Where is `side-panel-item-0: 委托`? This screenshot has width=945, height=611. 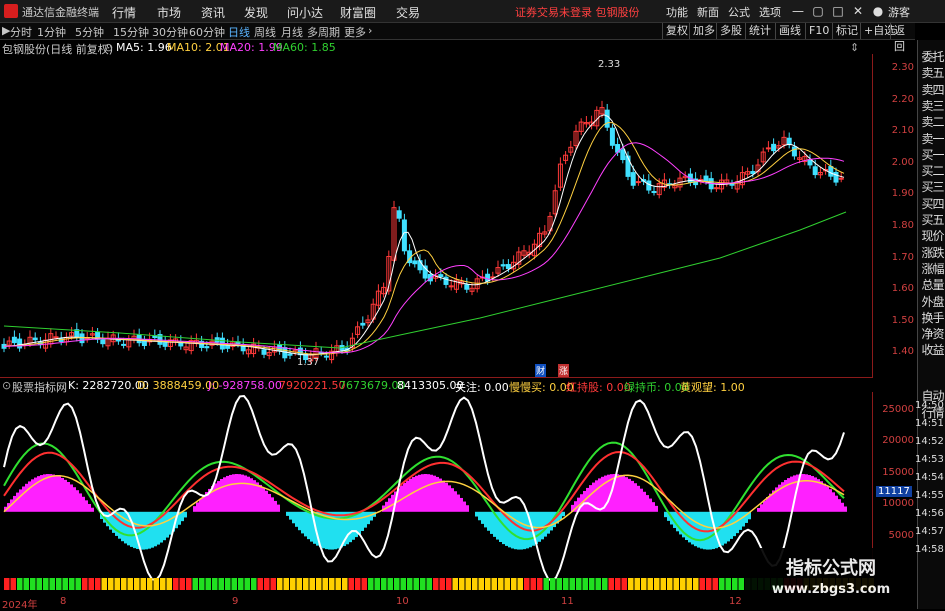 side-panel-item-0: 委托 is located at coordinates (932, 56).